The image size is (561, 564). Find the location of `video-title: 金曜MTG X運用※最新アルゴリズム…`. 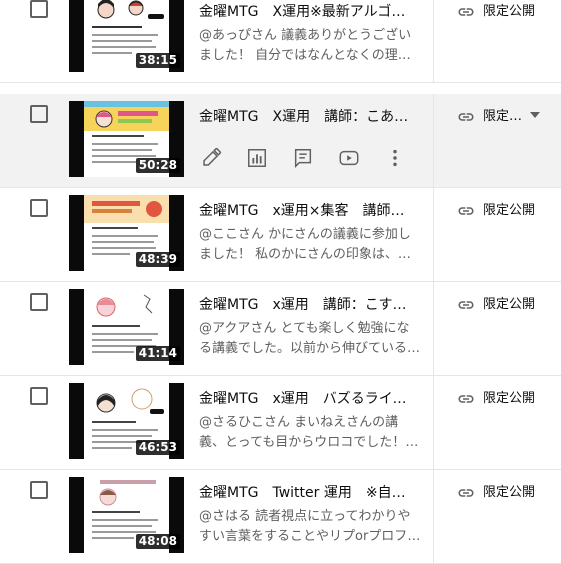

video-title: 金曜MTG X運用※最新アルゴリズム… is located at coordinates (308, 12).